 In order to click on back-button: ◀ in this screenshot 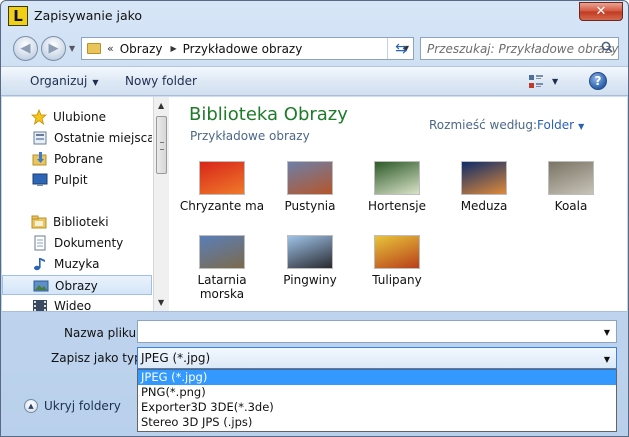, I will do `click(25, 48)`.